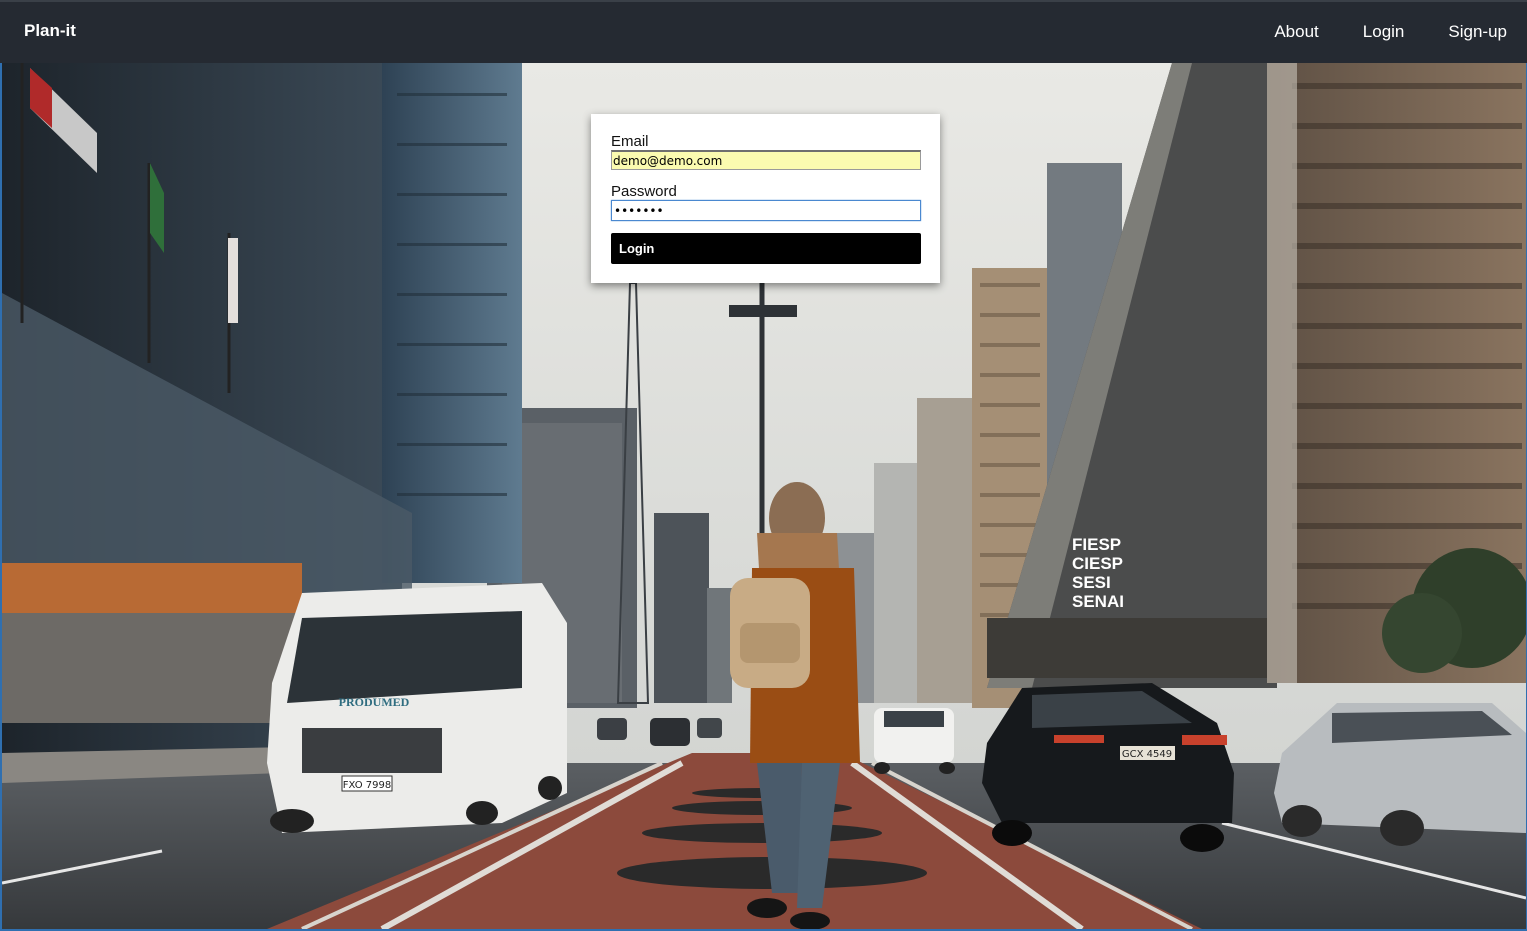 This screenshot has width=1527, height=931. What do you see at coordinates (766, 160) in the screenshot?
I see `email-field` at bounding box center [766, 160].